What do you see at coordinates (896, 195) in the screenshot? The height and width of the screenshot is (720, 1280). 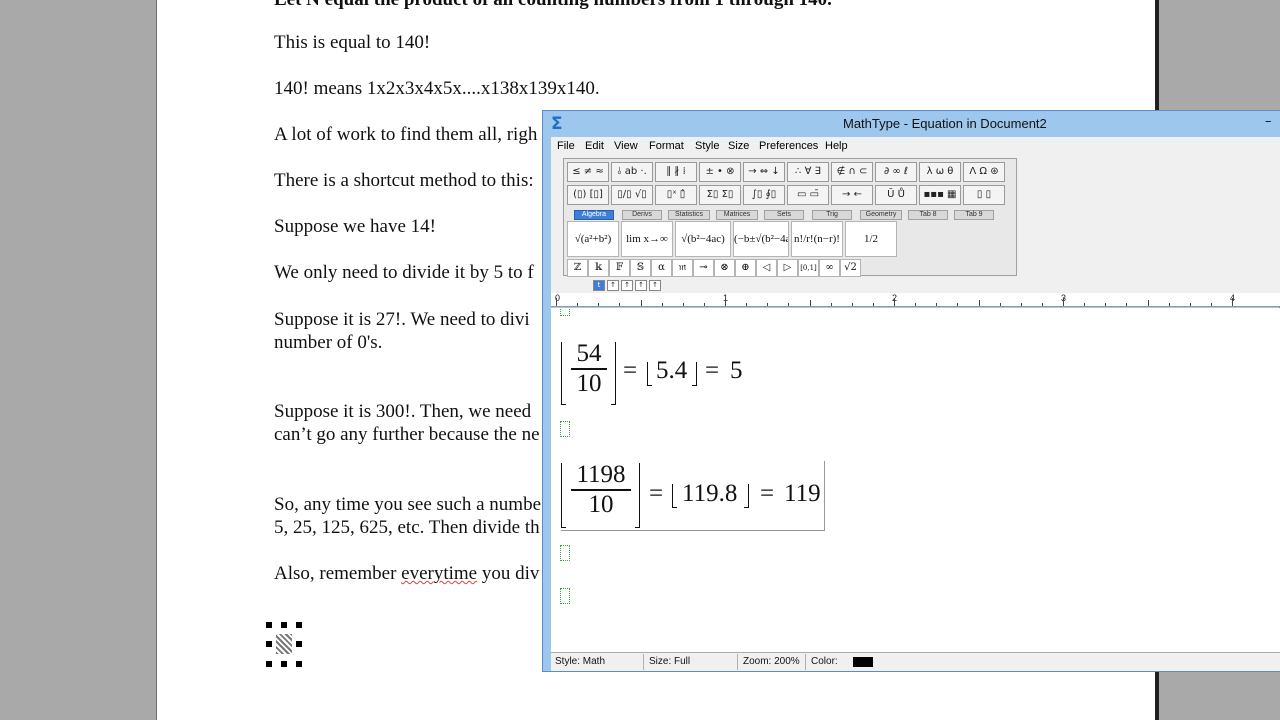 I see `products-set-theory-palette: Ū Ů` at bounding box center [896, 195].